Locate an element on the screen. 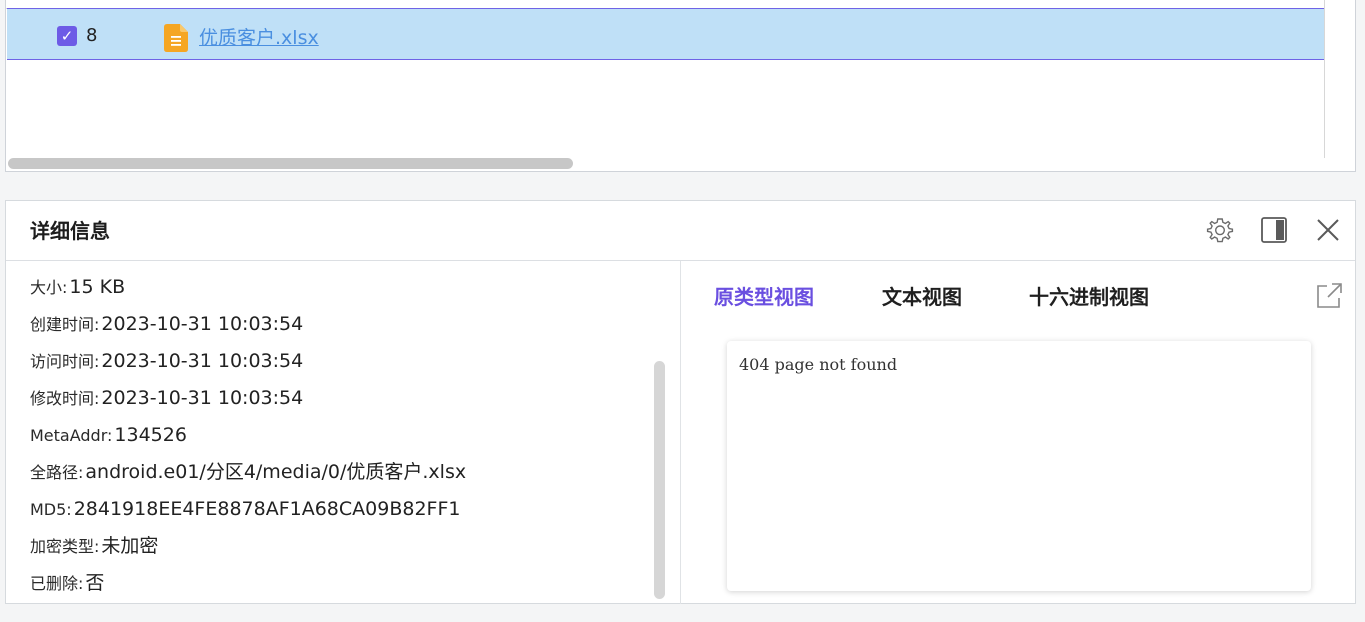 Image resolution: width=1365 pixels, height=622 pixels. table-row: ✓ 8 优质客户.xlsx is located at coordinates (665, 34).